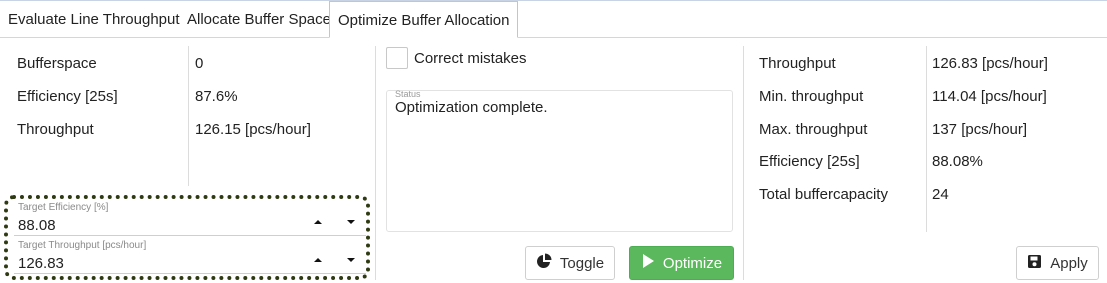 This screenshot has height=283, width=1107. What do you see at coordinates (41, 263) in the screenshot?
I see `target-throughput-value: 126.83` at bounding box center [41, 263].